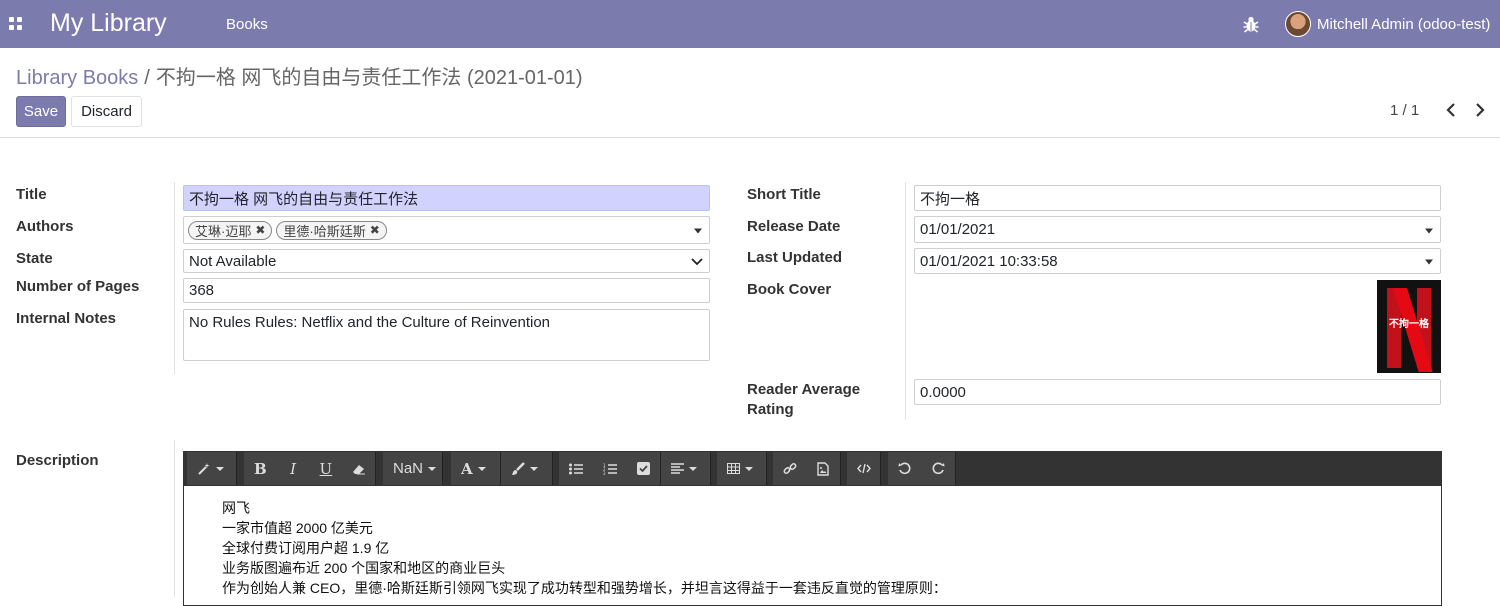 This screenshot has width=1500, height=606. I want to click on internal-notes-label: Internal Notes, so click(66, 318).